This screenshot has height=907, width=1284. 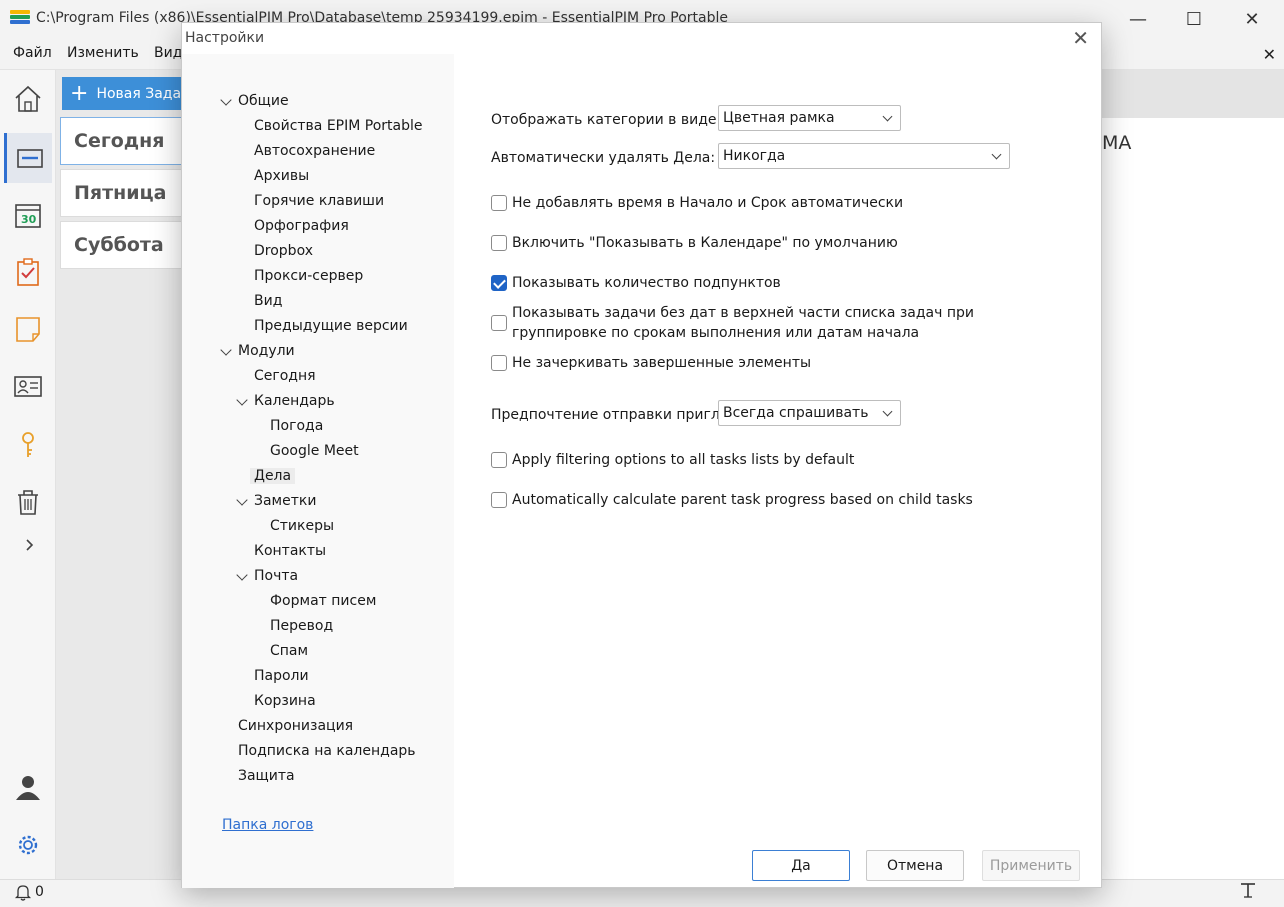 I want to click on contact-card-icon, so click(x=28, y=386).